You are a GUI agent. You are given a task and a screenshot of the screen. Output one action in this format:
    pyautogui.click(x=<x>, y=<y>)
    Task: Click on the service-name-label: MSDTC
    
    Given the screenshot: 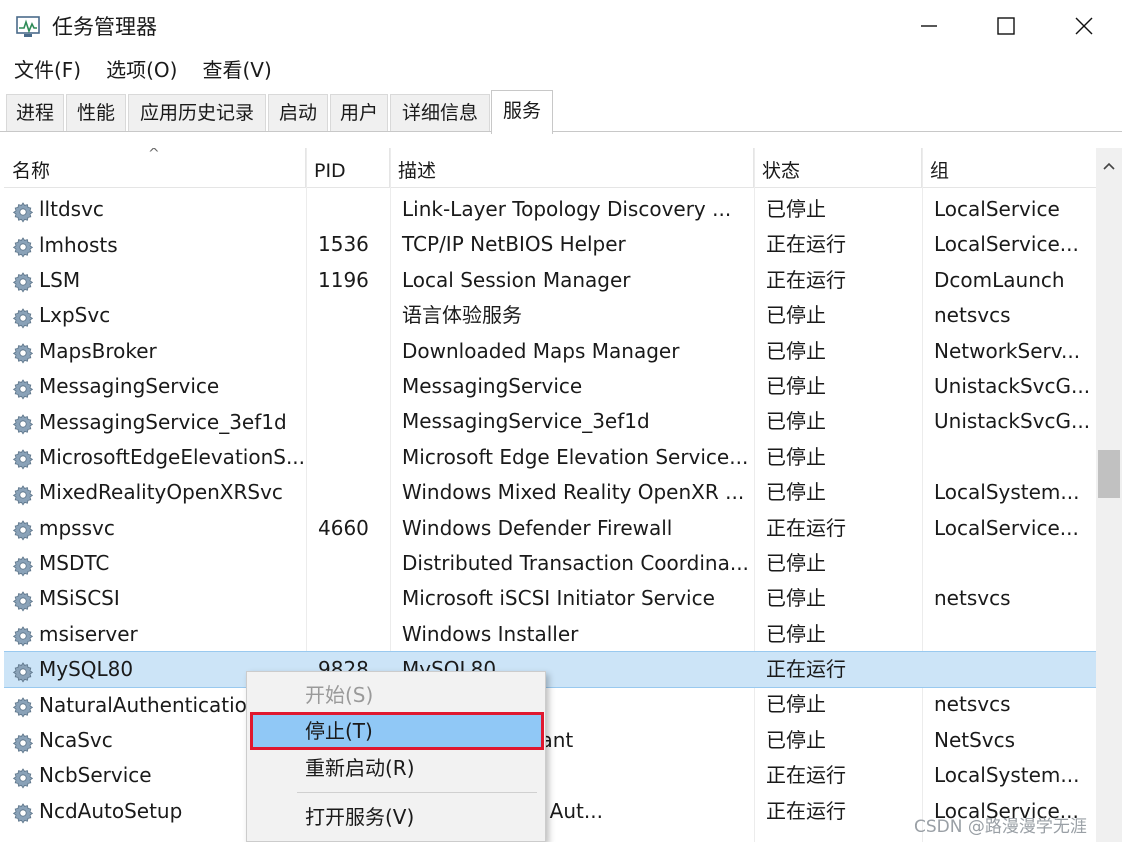 What is the action you would take?
    pyautogui.click(x=74, y=563)
    